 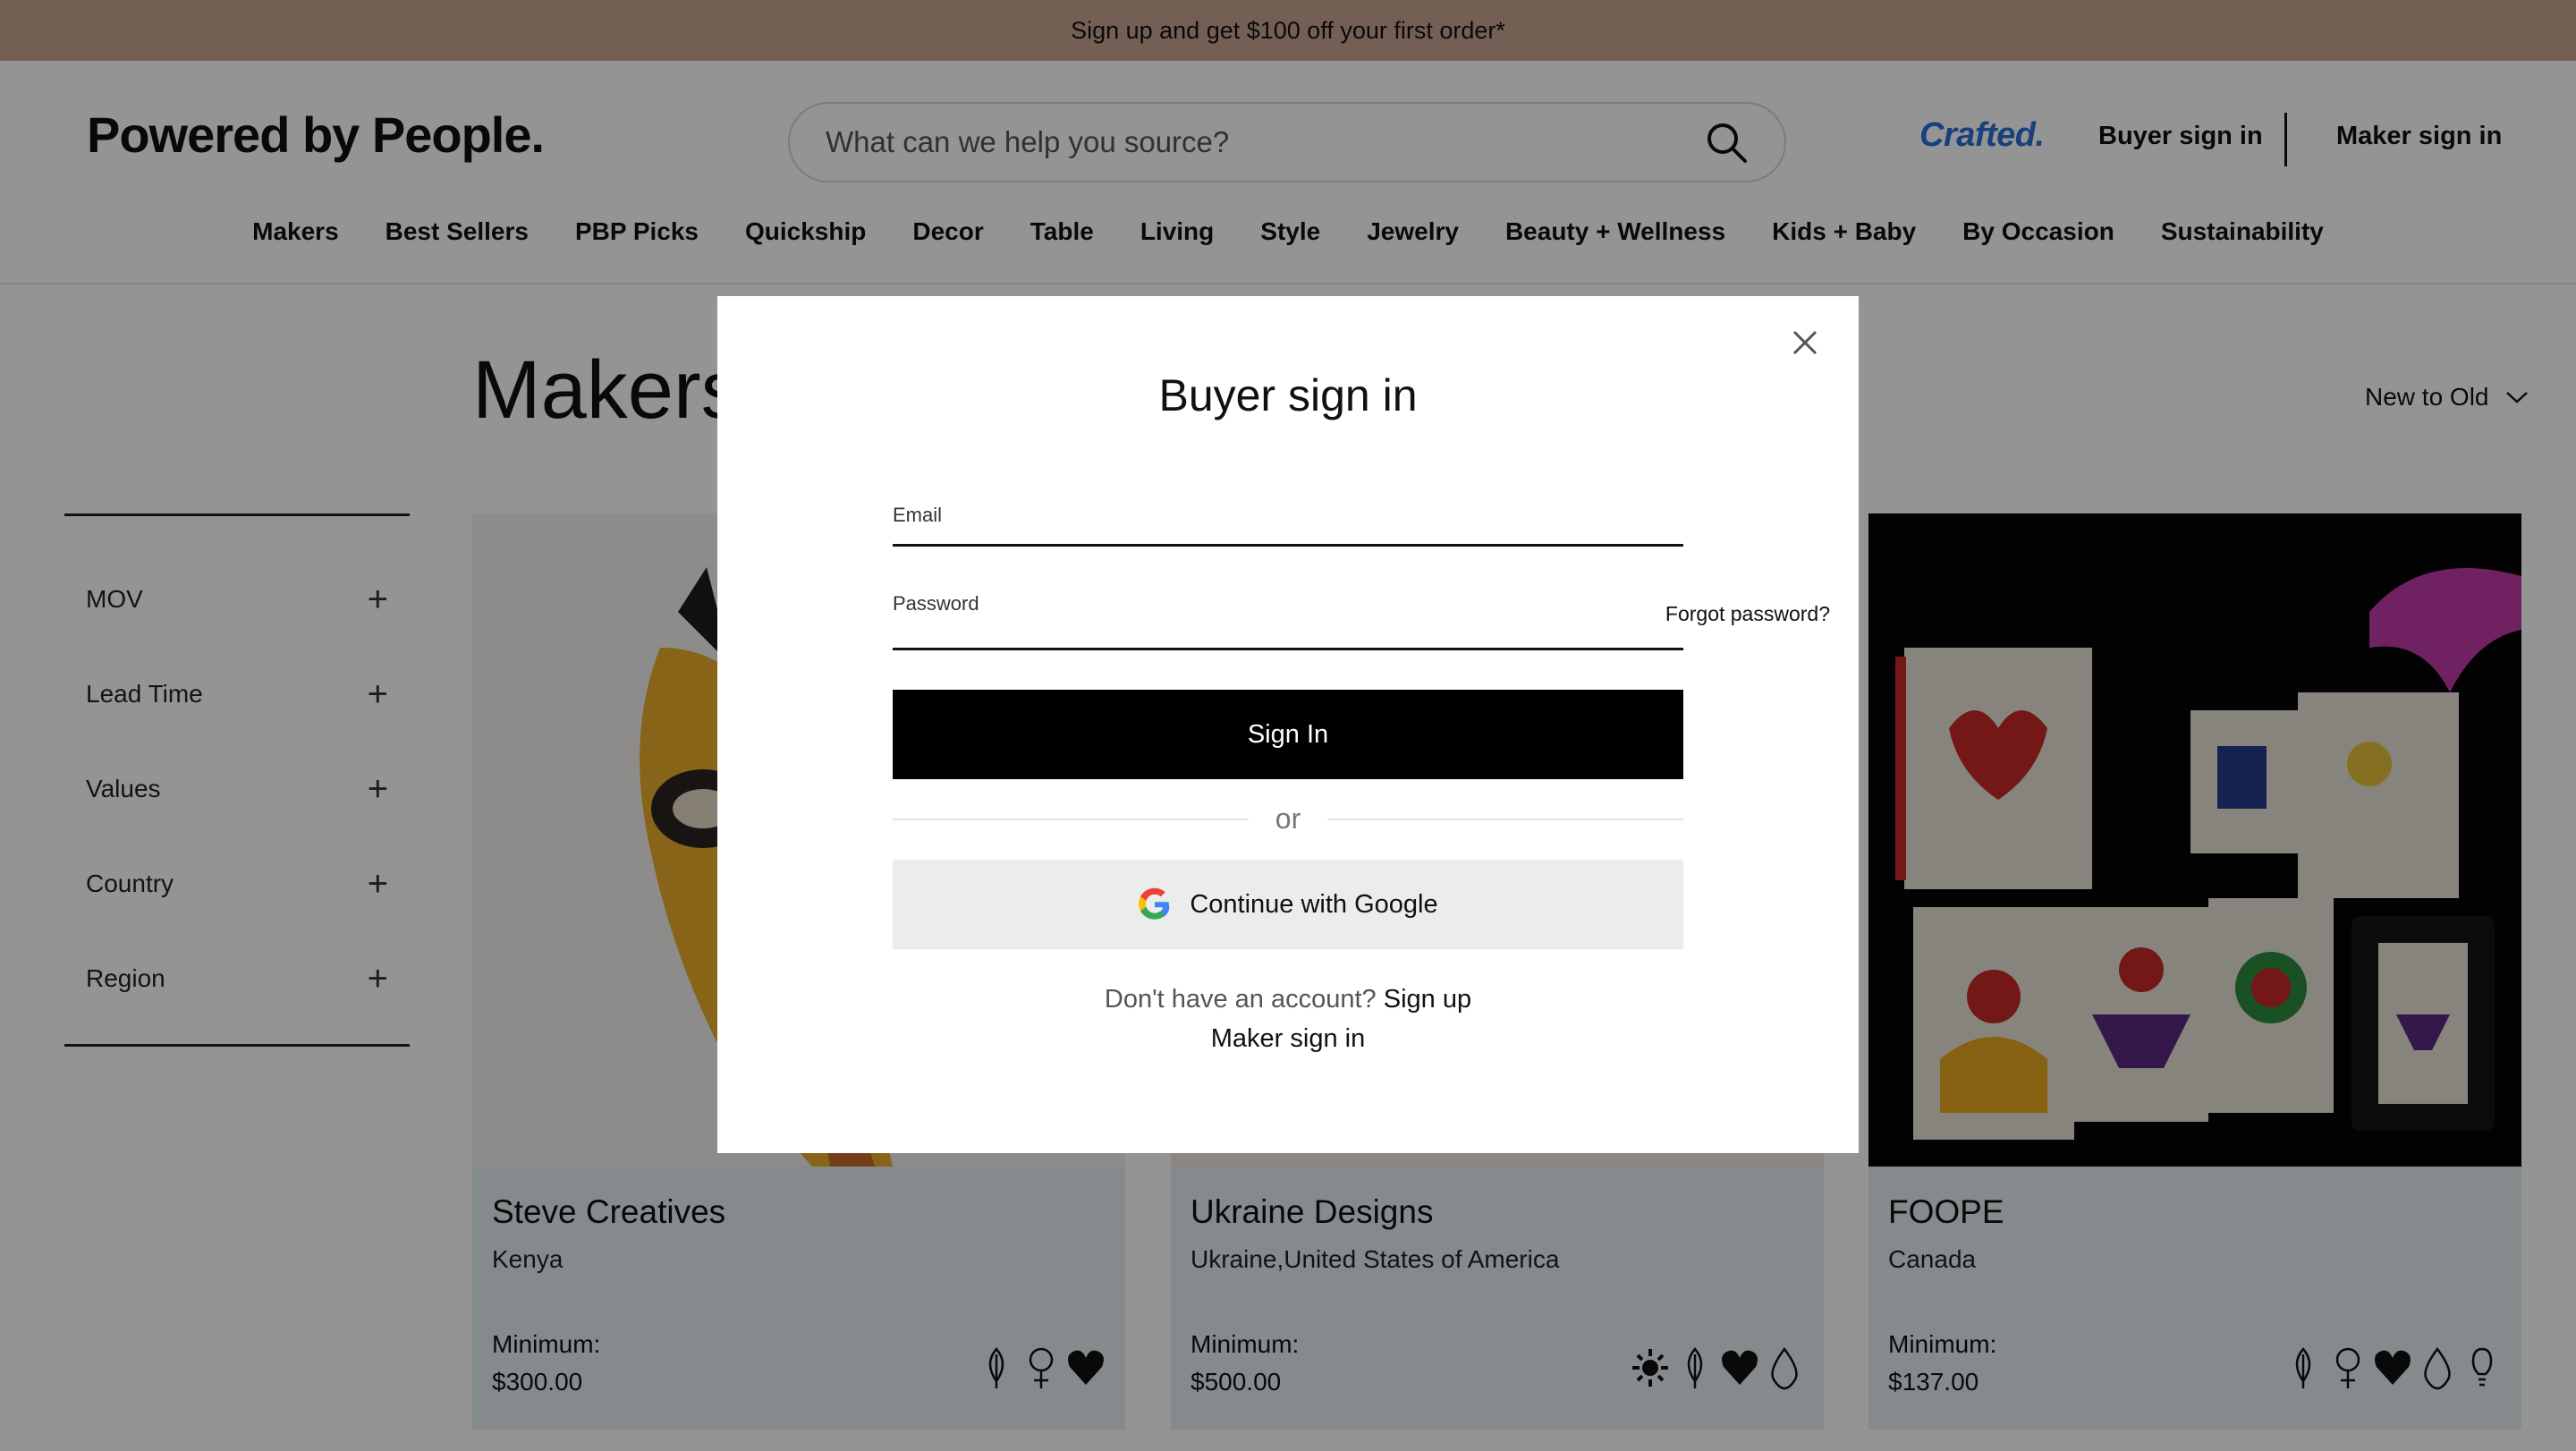 What do you see at coordinates (1747, 614) in the screenshot?
I see `forgot-password-link: Forgot password?` at bounding box center [1747, 614].